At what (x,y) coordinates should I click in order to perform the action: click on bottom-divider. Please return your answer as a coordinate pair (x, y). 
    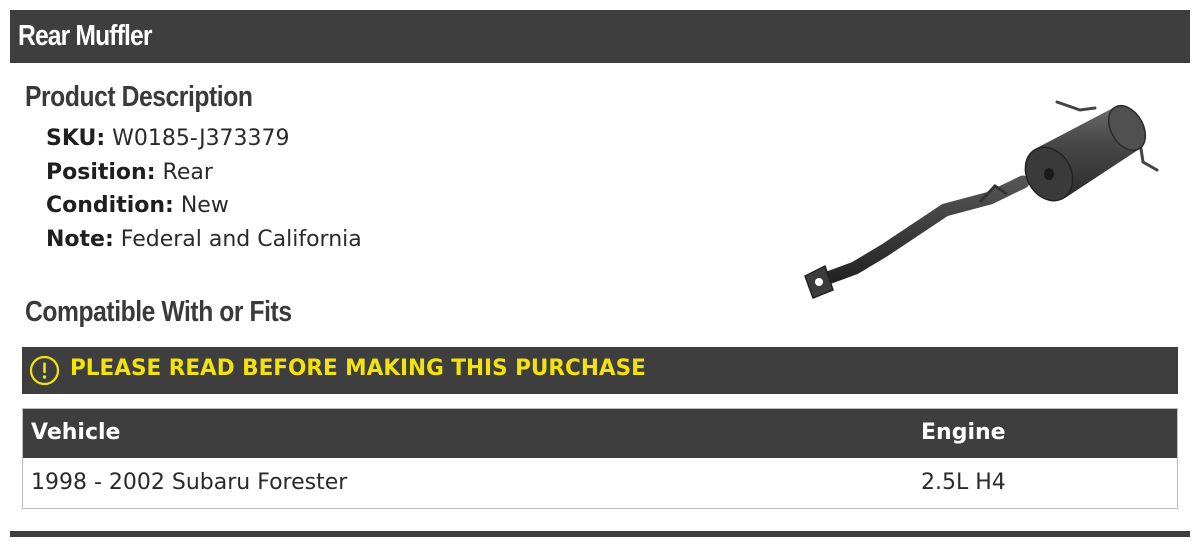
    Looking at the image, I should click on (600, 534).